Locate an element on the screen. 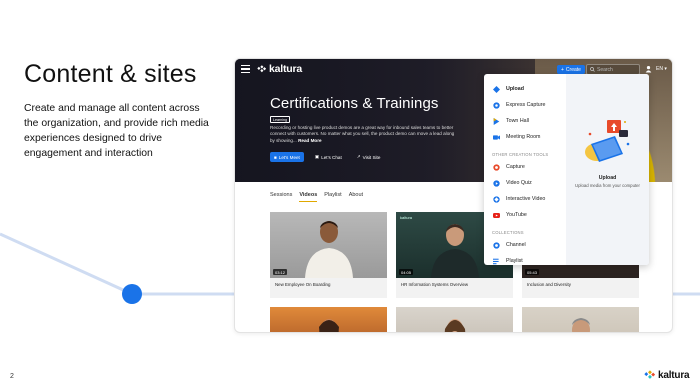  video-duration: 05:43 is located at coordinates (532, 272).